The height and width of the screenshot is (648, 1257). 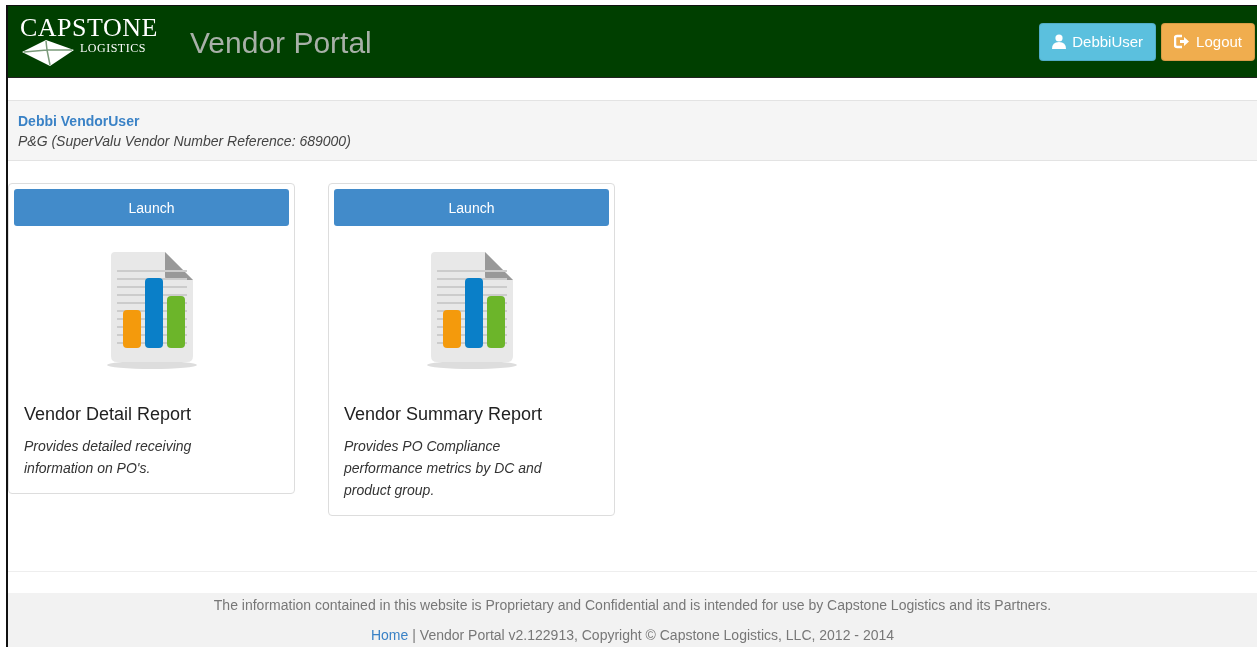 What do you see at coordinates (48, 52) in the screenshot?
I see `logo-icon` at bounding box center [48, 52].